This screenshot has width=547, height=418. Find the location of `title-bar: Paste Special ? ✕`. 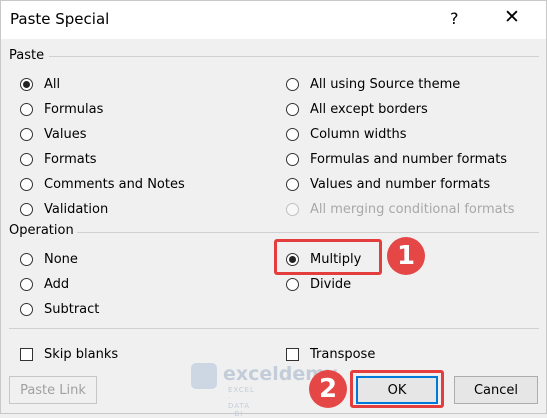

title-bar: Paste Special ? ✕ is located at coordinates (273, 20).